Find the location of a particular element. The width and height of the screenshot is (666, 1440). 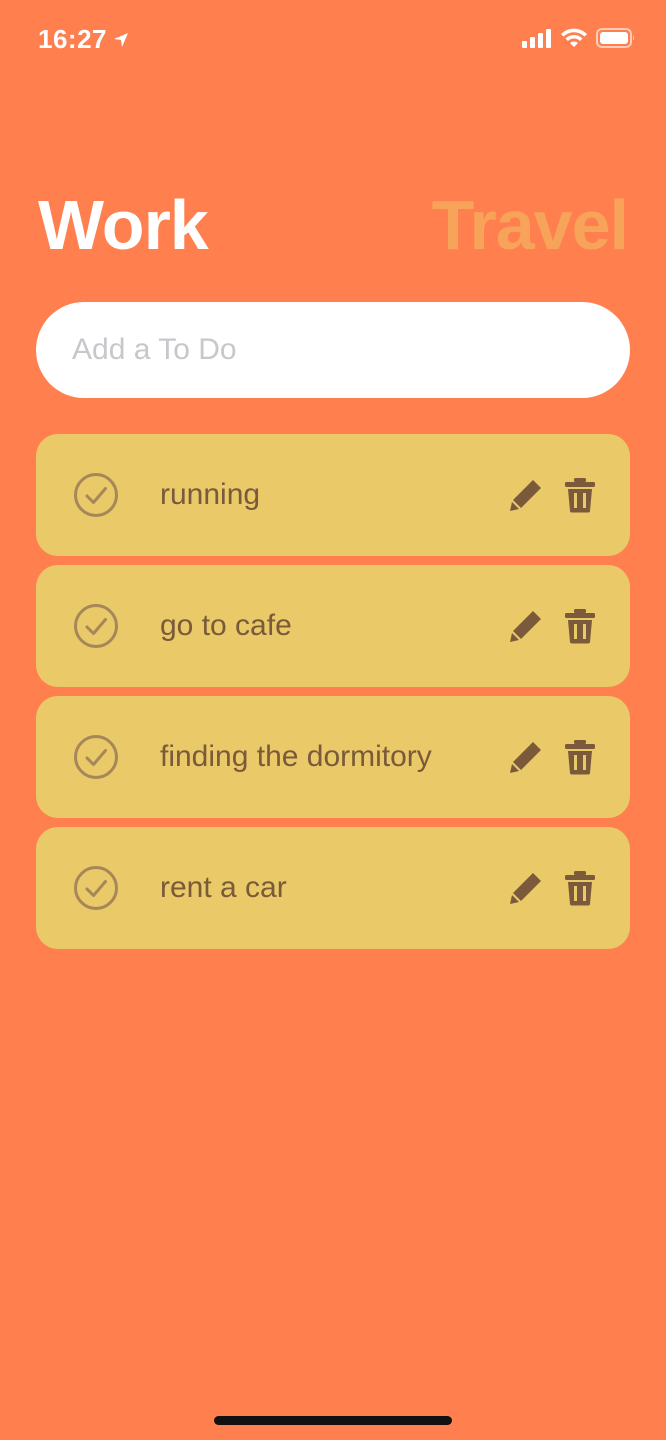

add-todo-field-wrapper is located at coordinates (333, 350).